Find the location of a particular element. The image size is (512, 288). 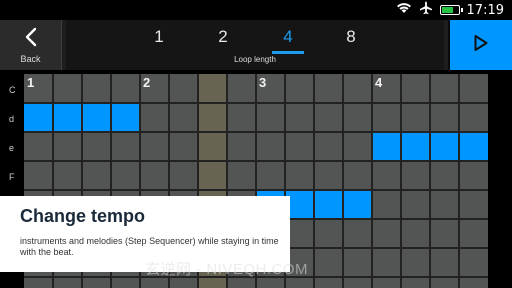

row-label-c: C is located at coordinates (12, 90).